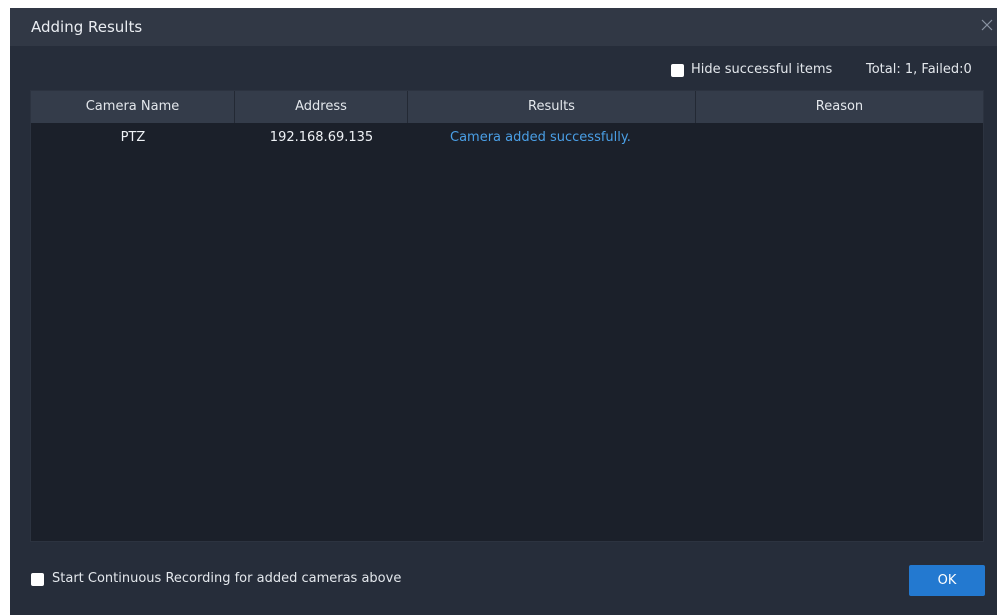 Image resolution: width=997 pixels, height=615 pixels. What do you see at coordinates (839, 138) in the screenshot?
I see `cell-reason` at bounding box center [839, 138].